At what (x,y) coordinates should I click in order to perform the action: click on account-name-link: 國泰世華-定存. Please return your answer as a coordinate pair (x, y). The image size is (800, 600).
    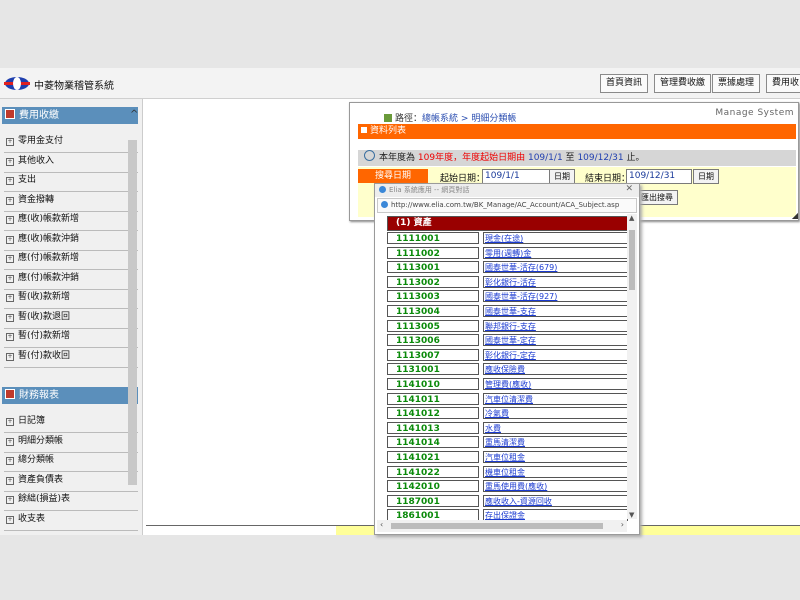
    Looking at the image, I should click on (555, 340).